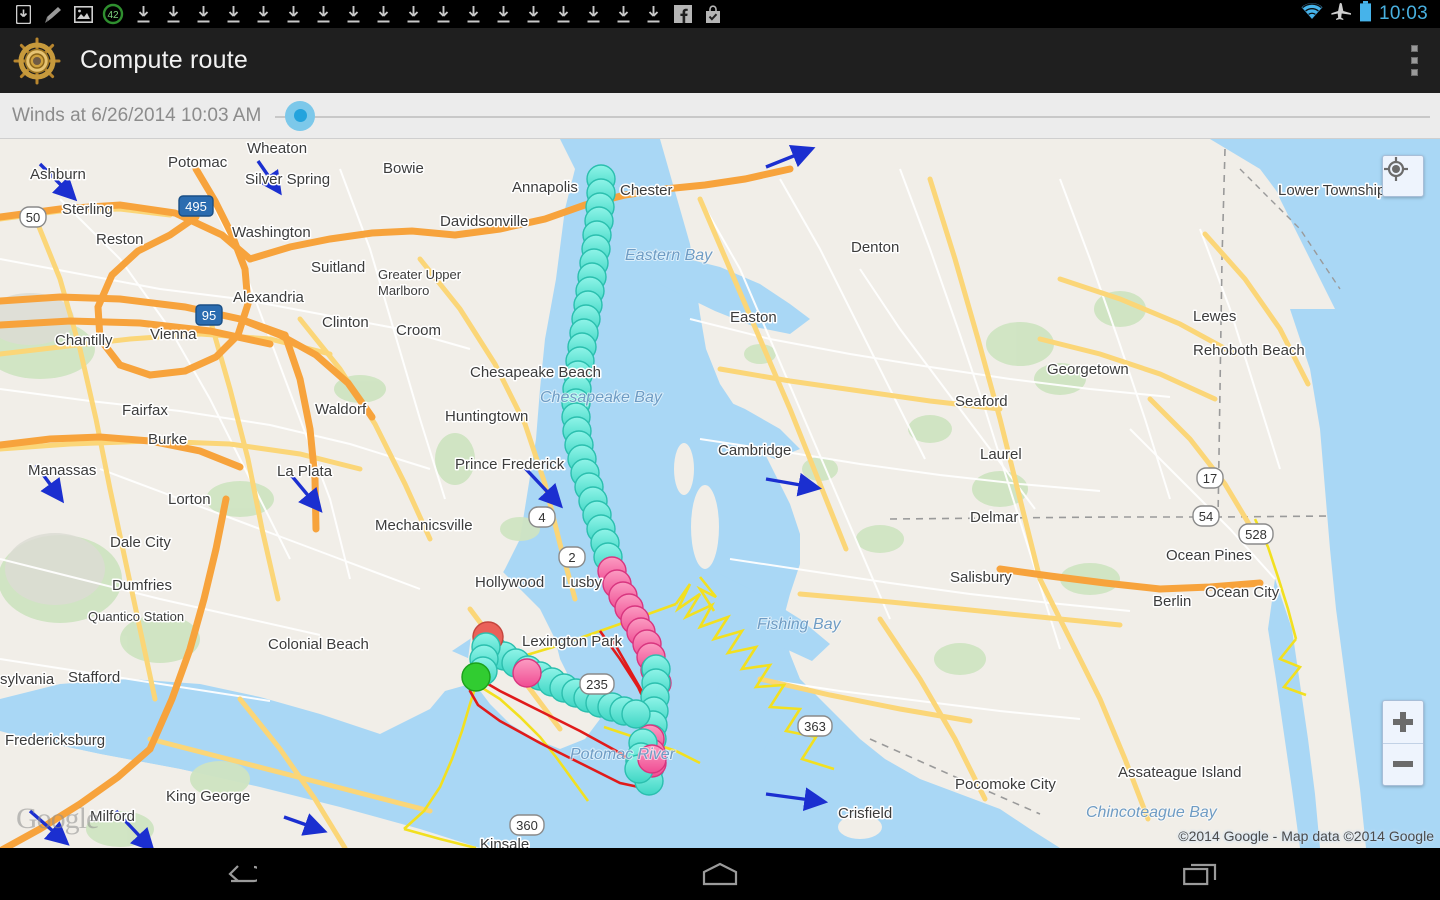 The height and width of the screenshot is (900, 1440). What do you see at coordinates (754, 450) in the screenshot?
I see `map-place-label: Cambridge` at bounding box center [754, 450].